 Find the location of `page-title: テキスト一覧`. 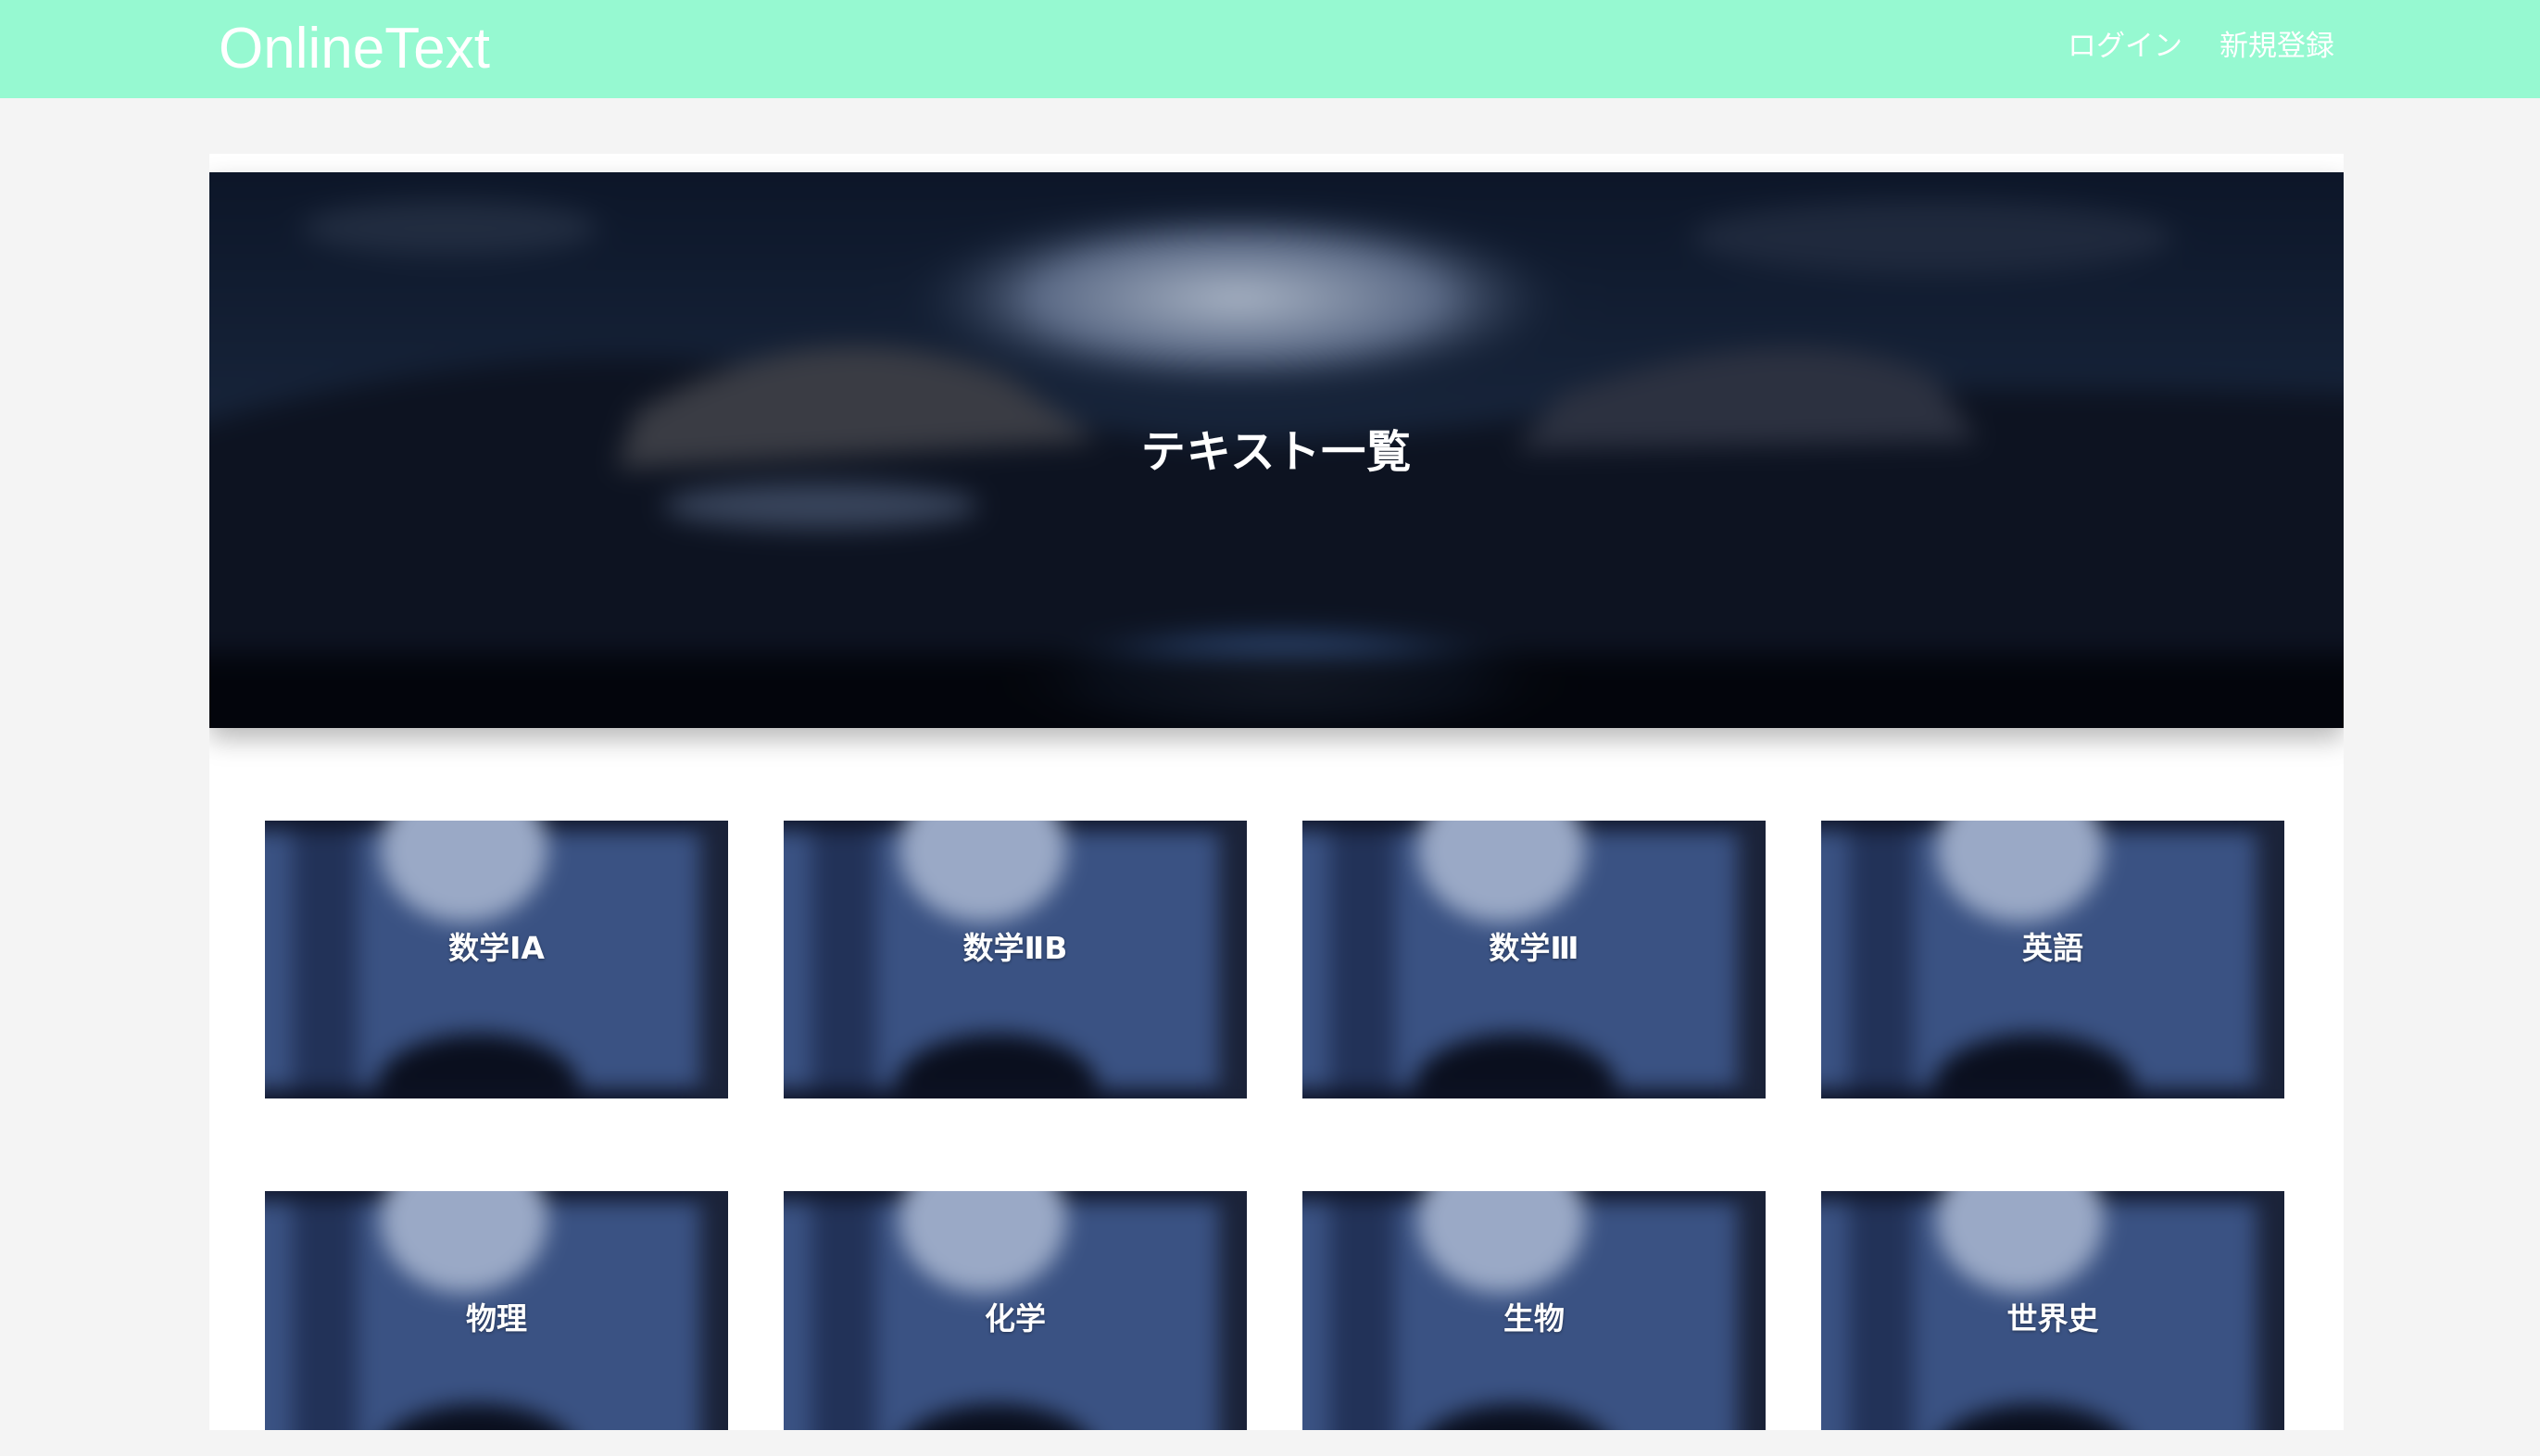

page-title: テキスト一覧 is located at coordinates (1276, 452).